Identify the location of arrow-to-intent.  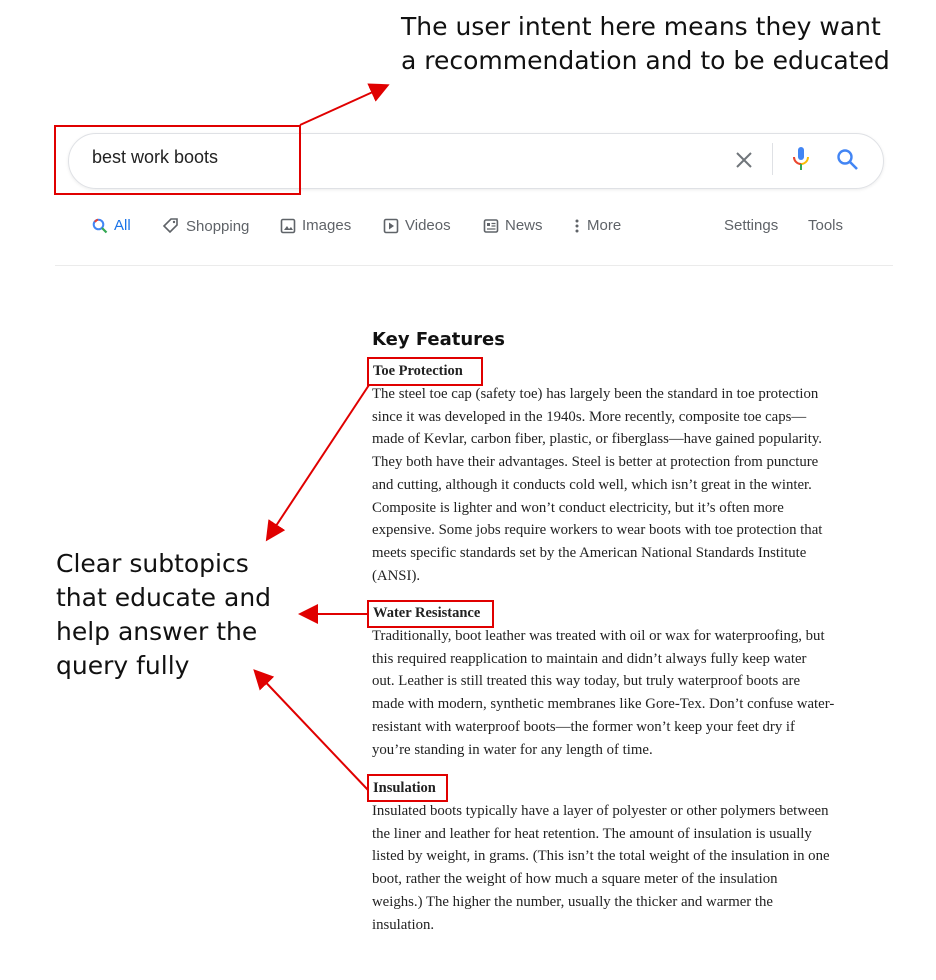
(344, 104).